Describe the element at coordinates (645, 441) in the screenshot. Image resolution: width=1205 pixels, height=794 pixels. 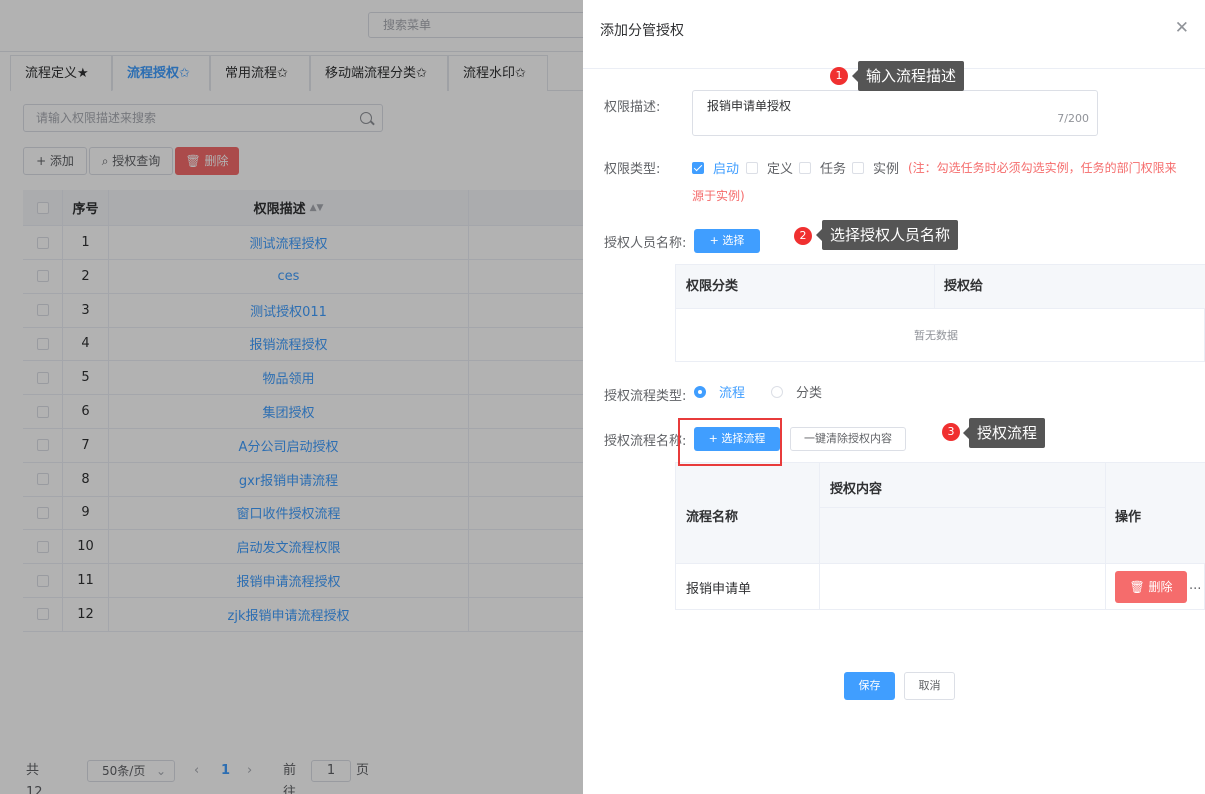
I see `flowname-label: 授权流程名称:` at that location.